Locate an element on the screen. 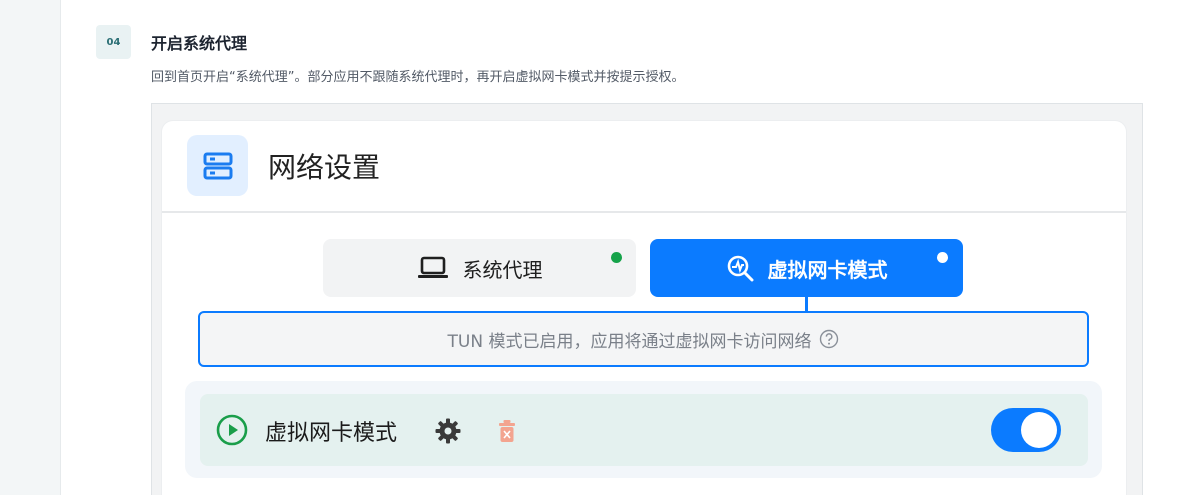  help-icon is located at coordinates (829, 339).